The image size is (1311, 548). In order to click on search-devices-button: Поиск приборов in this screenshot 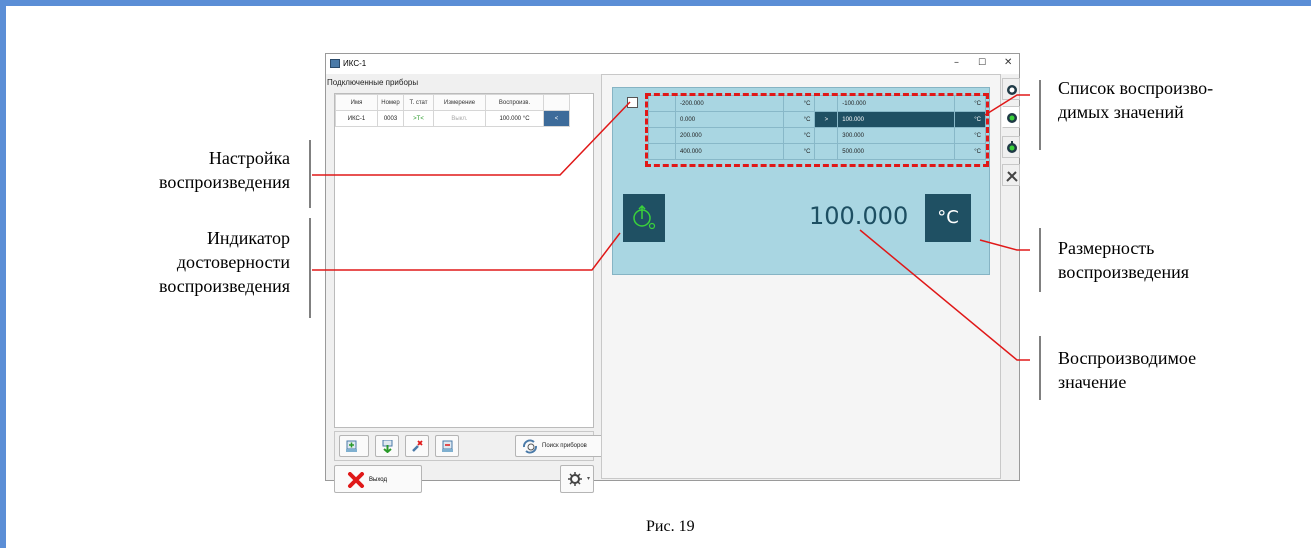, I will do `click(559, 446)`.